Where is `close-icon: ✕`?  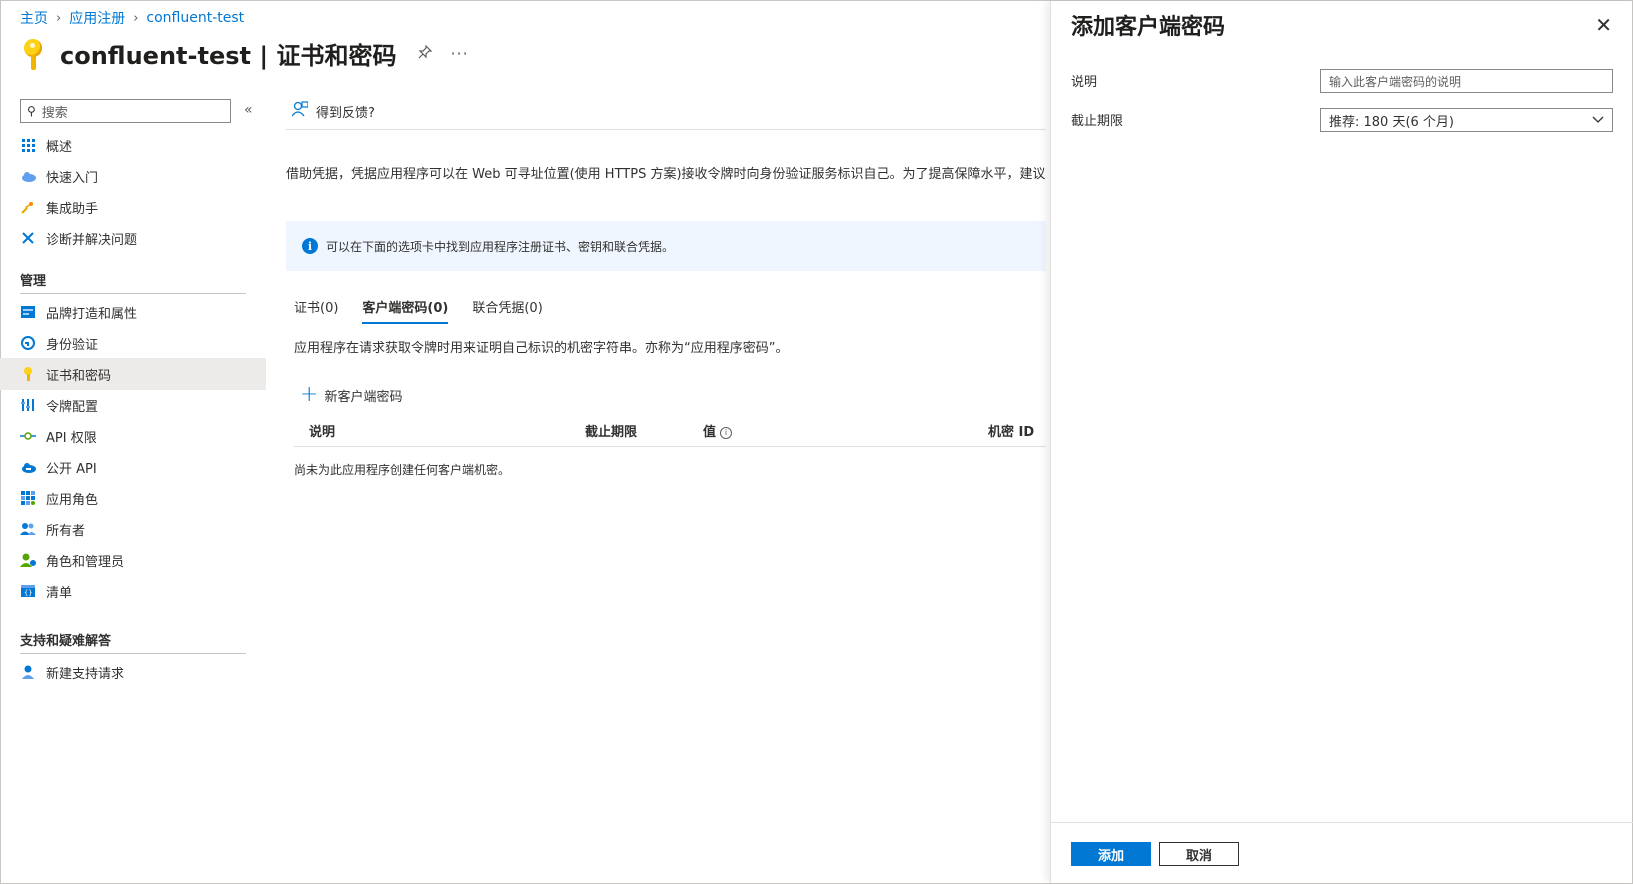 close-icon: ✕ is located at coordinates (1603, 25).